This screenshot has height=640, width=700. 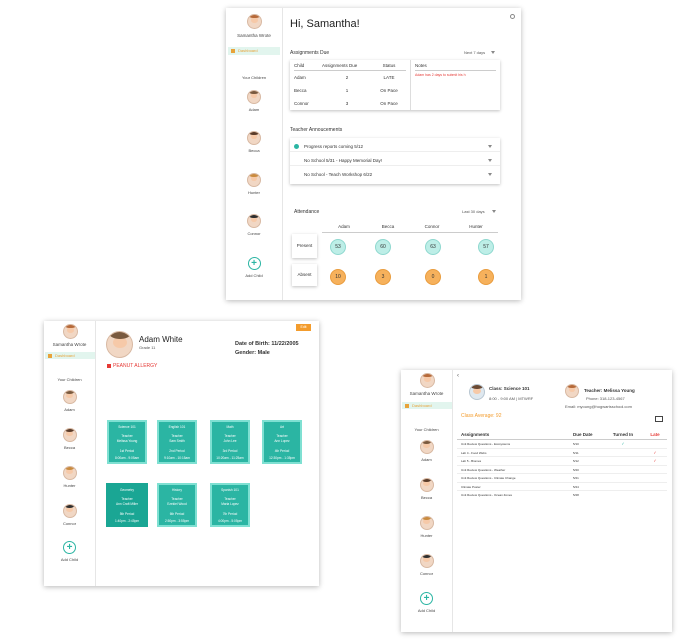 I want to click on cell-child: Becca, so click(x=300, y=90).